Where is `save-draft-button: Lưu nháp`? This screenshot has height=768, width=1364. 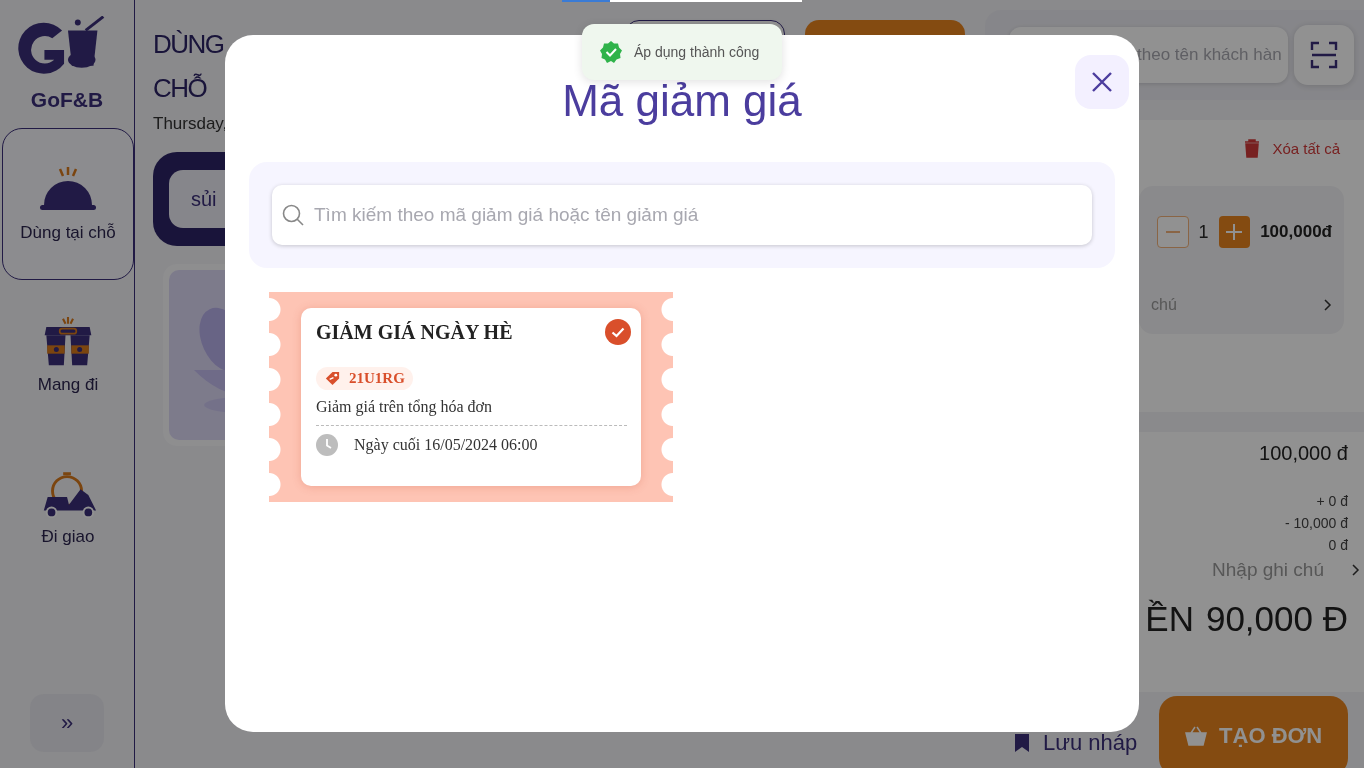
save-draft-button: Lưu nháp is located at coordinates (1076, 729).